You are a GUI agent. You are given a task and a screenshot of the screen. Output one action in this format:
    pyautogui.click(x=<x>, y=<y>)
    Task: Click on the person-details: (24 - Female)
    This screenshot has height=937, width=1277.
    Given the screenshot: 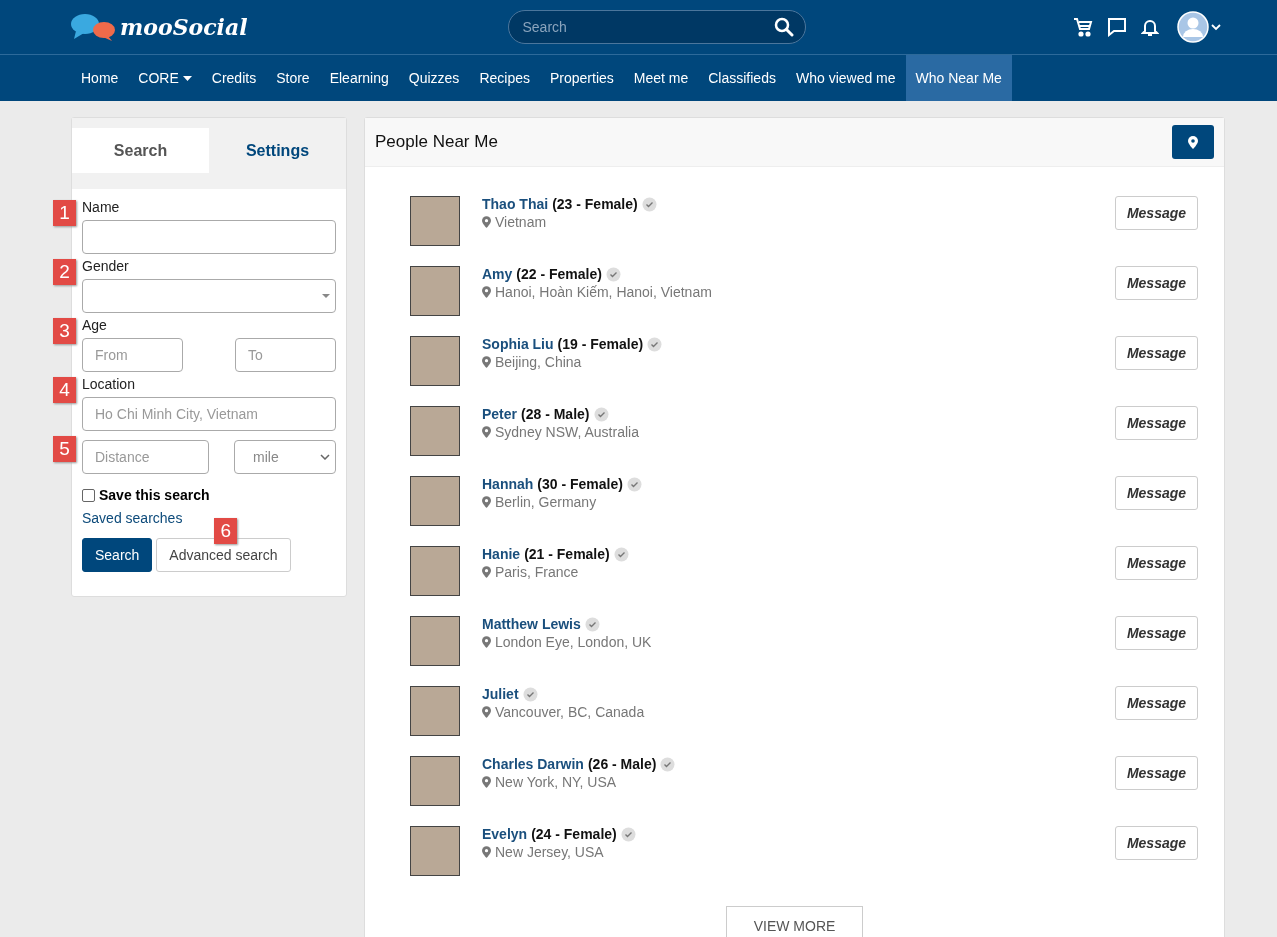 What is the action you would take?
    pyautogui.click(x=574, y=834)
    